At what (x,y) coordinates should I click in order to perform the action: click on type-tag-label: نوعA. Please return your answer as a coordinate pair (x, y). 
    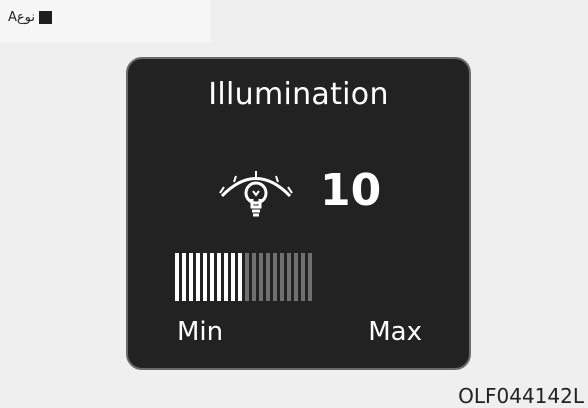
    Looking at the image, I should click on (21, 17).